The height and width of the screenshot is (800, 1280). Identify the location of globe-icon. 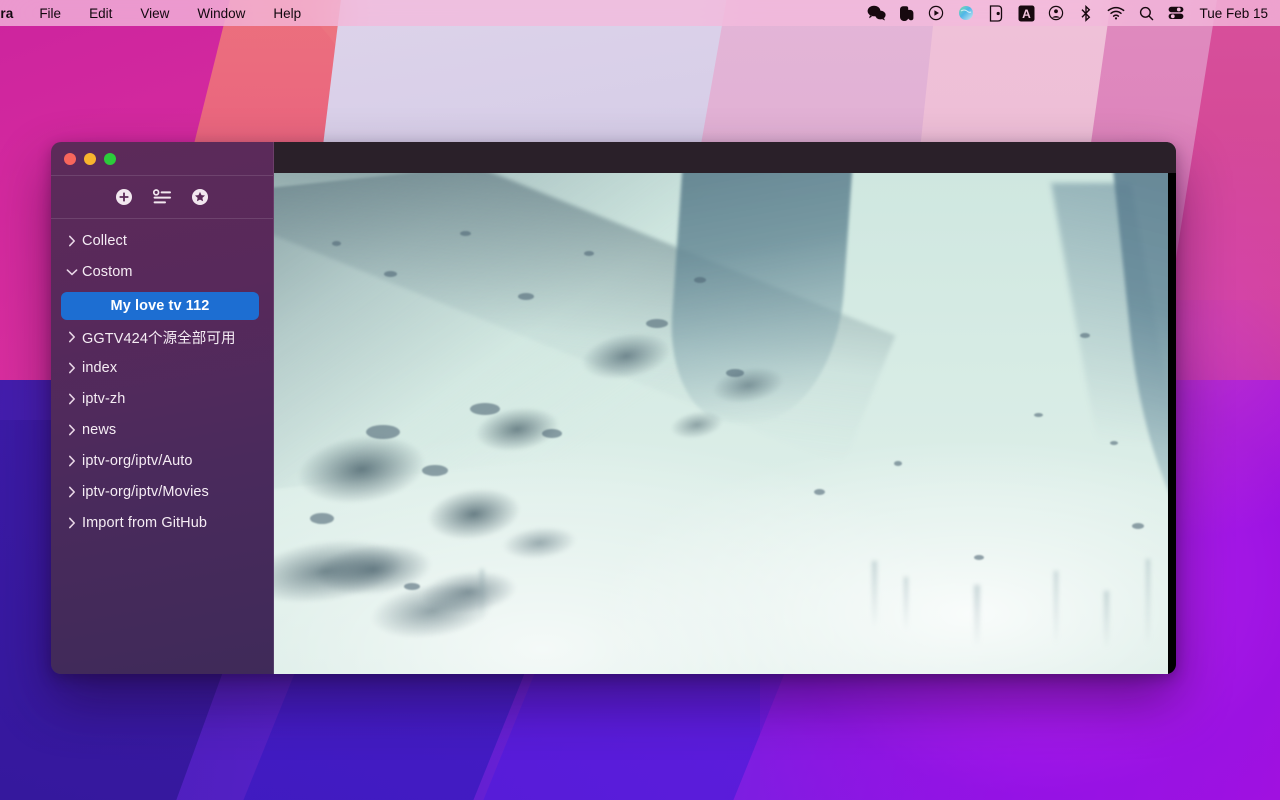
(966, 13).